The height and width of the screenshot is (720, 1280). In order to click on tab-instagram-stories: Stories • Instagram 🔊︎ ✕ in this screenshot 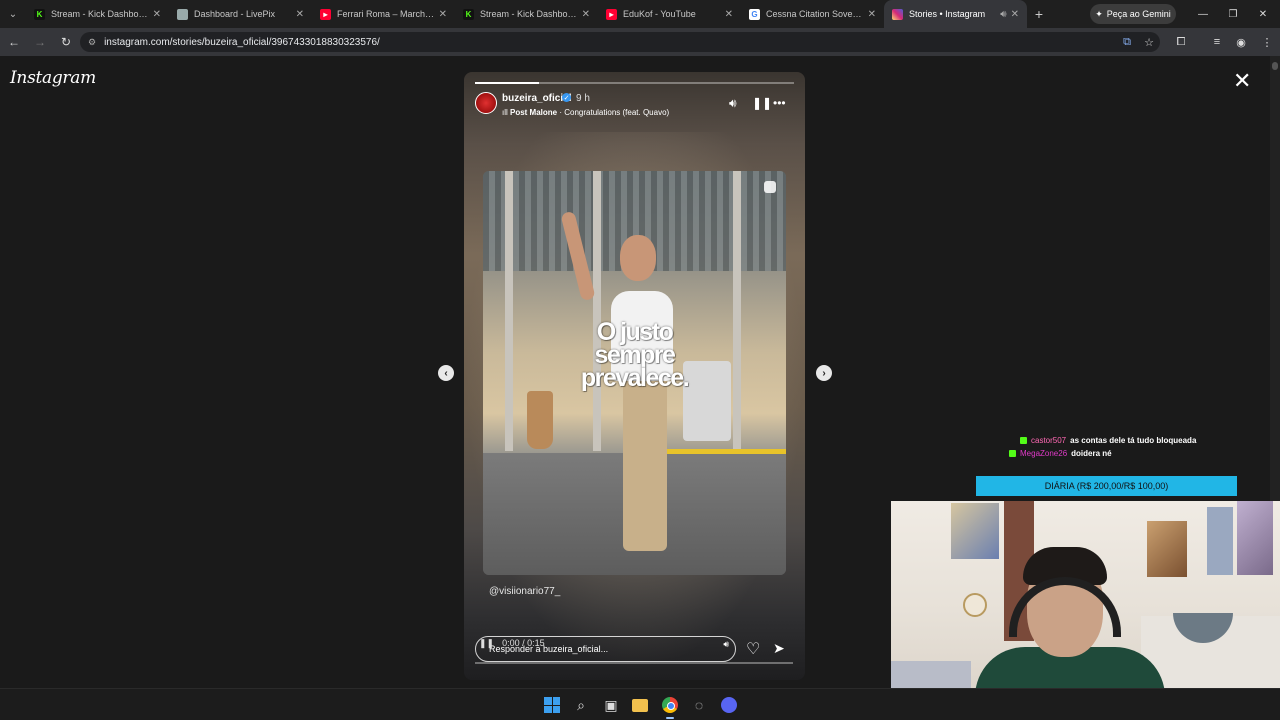, I will do `click(955, 14)`.